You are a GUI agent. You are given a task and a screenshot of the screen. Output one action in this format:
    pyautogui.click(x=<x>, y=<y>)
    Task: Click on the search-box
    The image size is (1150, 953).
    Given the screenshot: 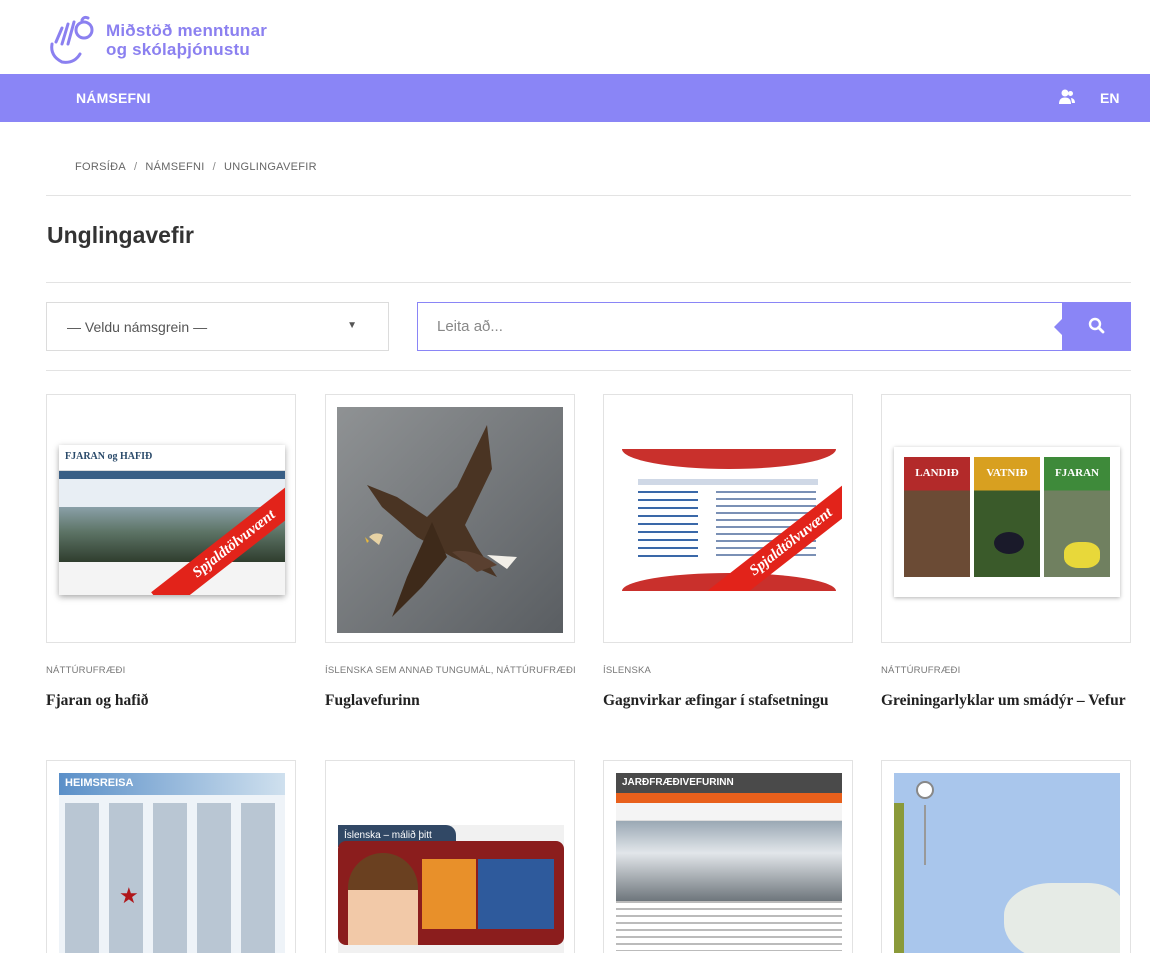 What is the action you would take?
    pyautogui.click(x=774, y=326)
    